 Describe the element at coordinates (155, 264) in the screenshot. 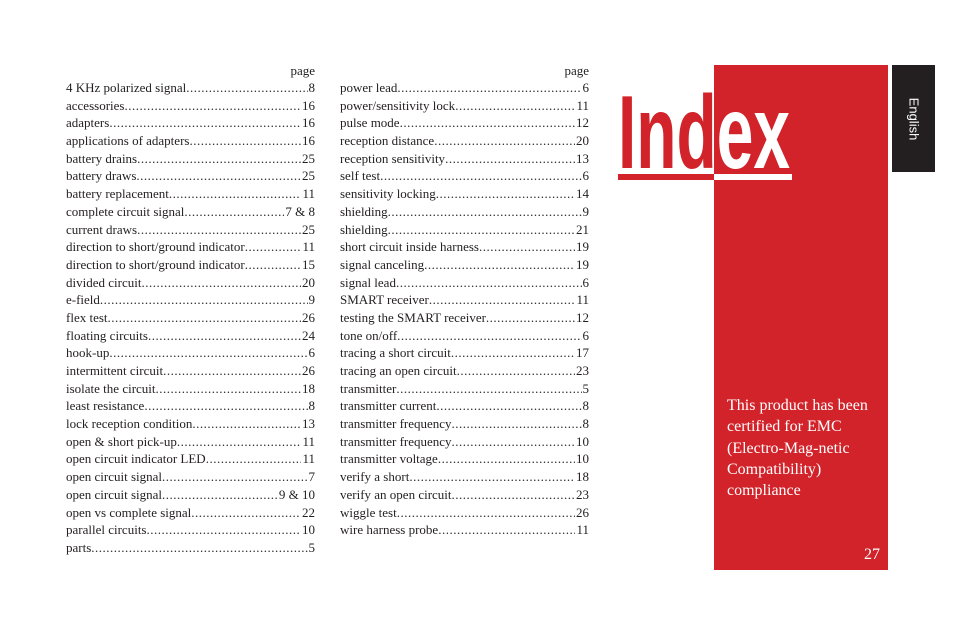

I see `entry-term: direction to short/ground indicator` at that location.